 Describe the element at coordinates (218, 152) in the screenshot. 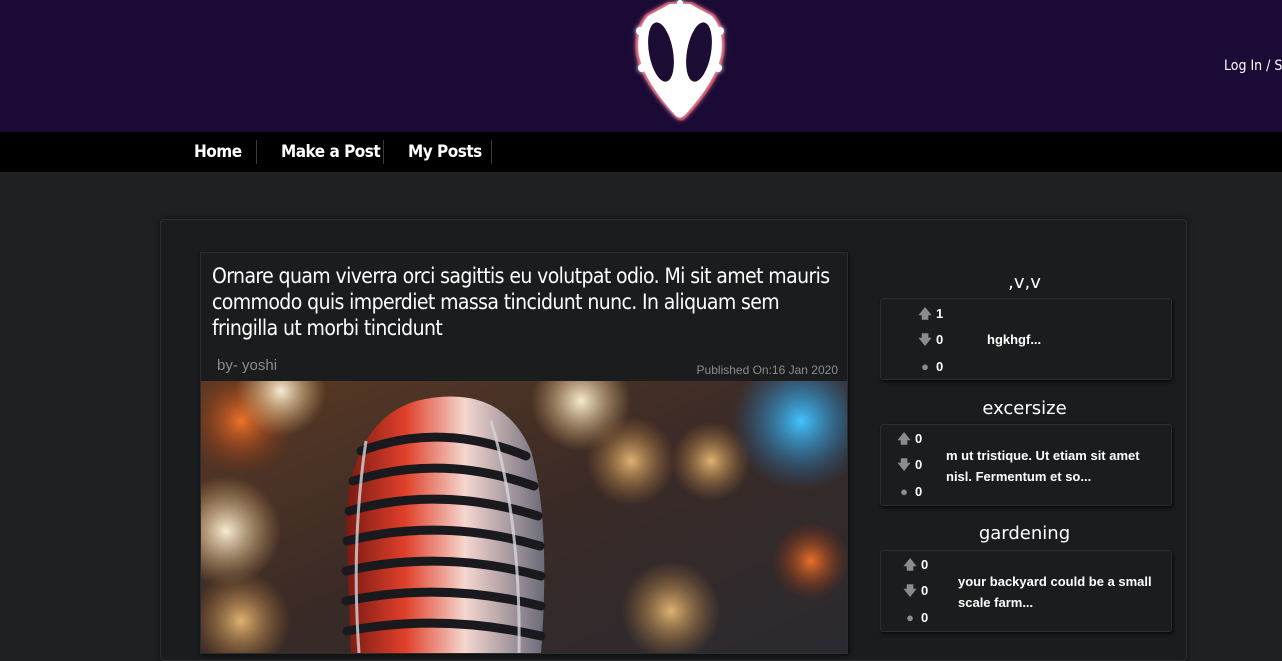

I see `nav-home: Home` at that location.